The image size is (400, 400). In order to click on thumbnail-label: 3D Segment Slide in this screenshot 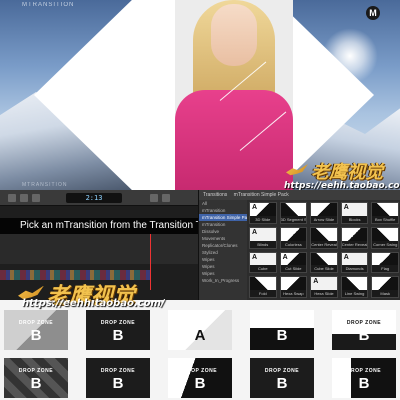, I will do `click(293, 219)`.